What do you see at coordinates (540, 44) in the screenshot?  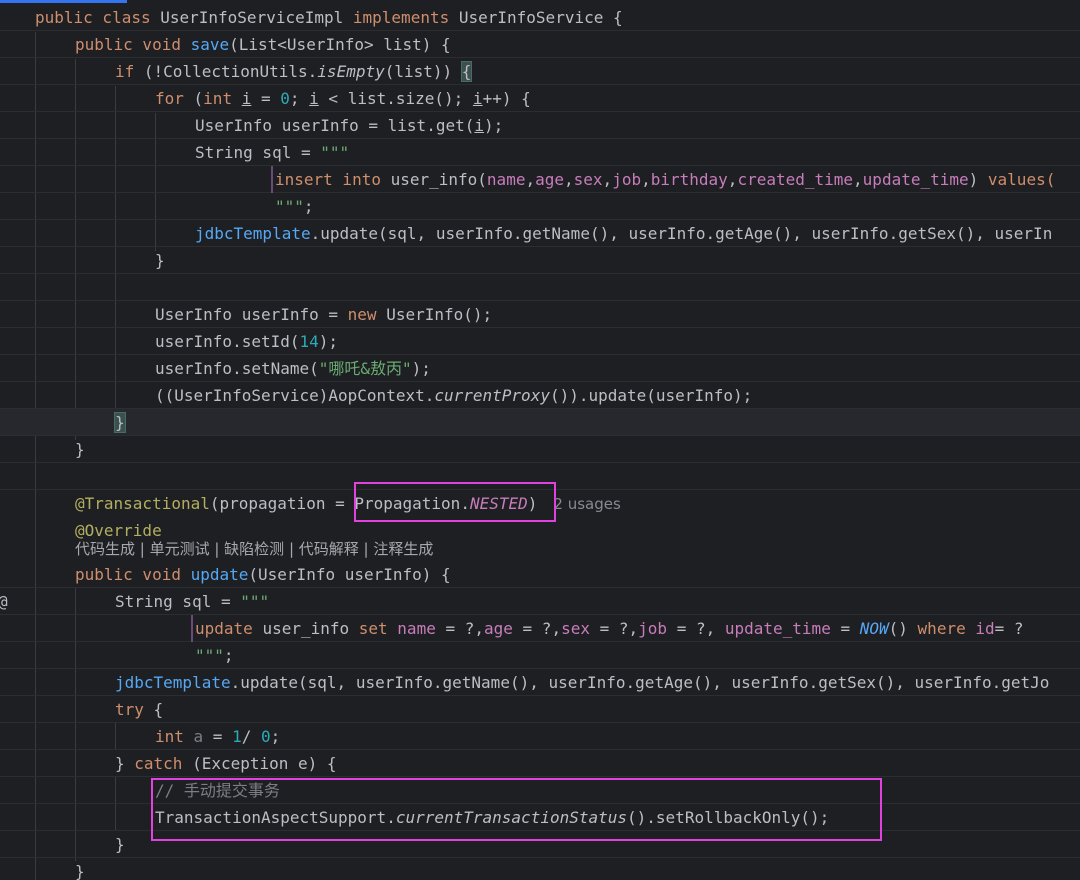 I see `code-line: public void save(List<UserInfo> list) {` at bounding box center [540, 44].